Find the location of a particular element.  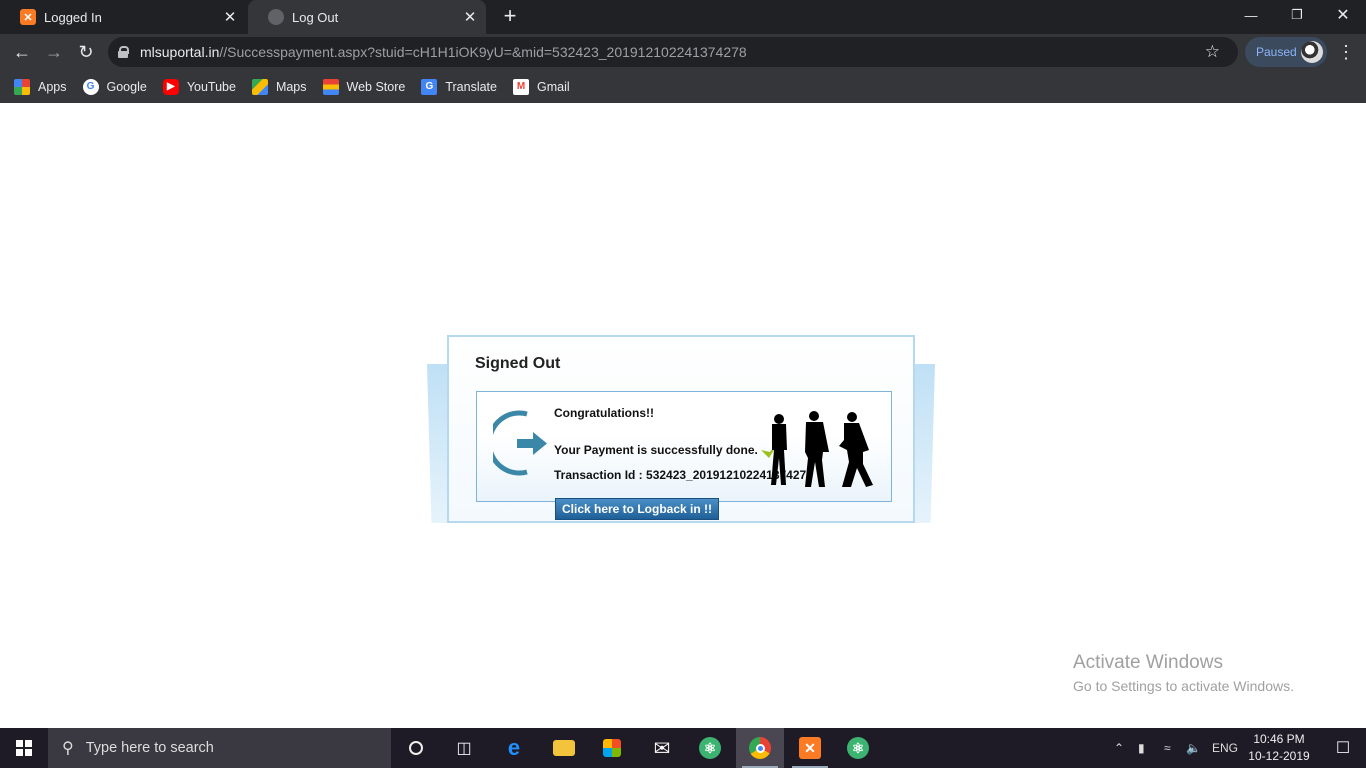

tab-strip: ✕ Logged In ✕ Log Out ✕ + — ❐ ✕ is located at coordinates (683, 17).